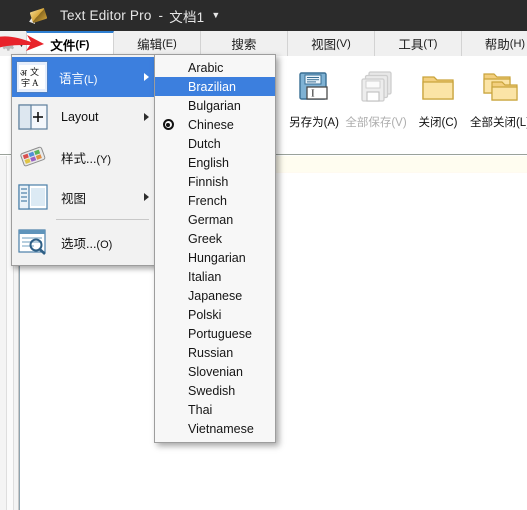 The height and width of the screenshot is (510, 527). What do you see at coordinates (215, 314) in the screenshot?
I see `language-item-polski: Polski` at bounding box center [215, 314].